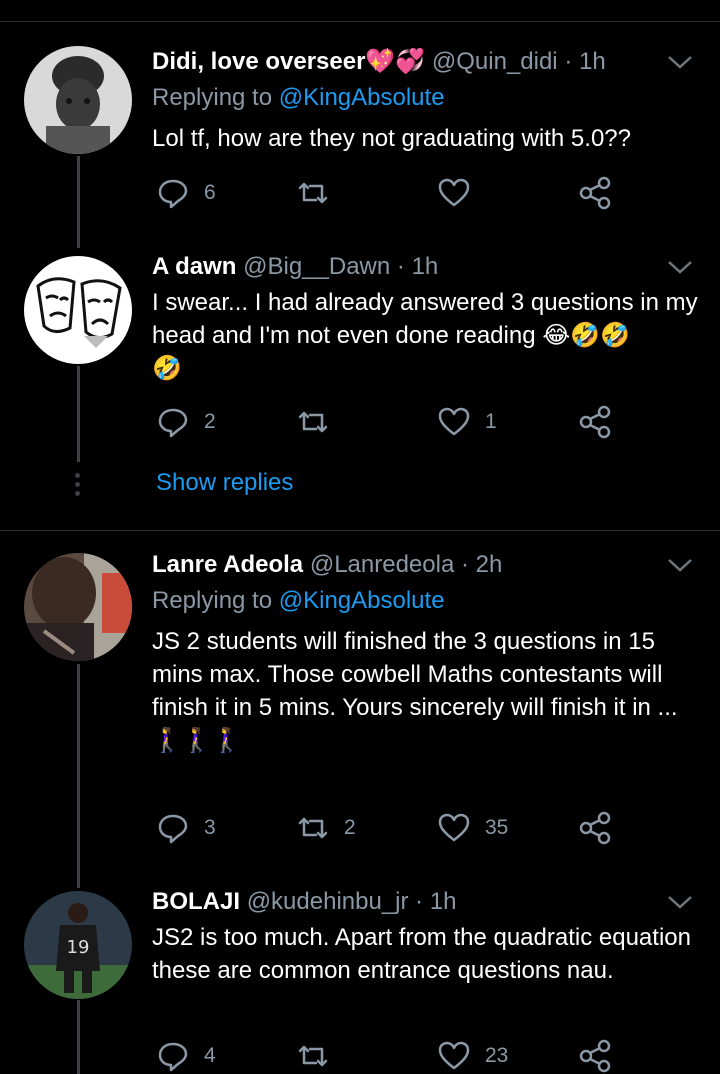  I want to click on tweet-header: A dawn @Big__Dawn · 1h, so click(295, 267).